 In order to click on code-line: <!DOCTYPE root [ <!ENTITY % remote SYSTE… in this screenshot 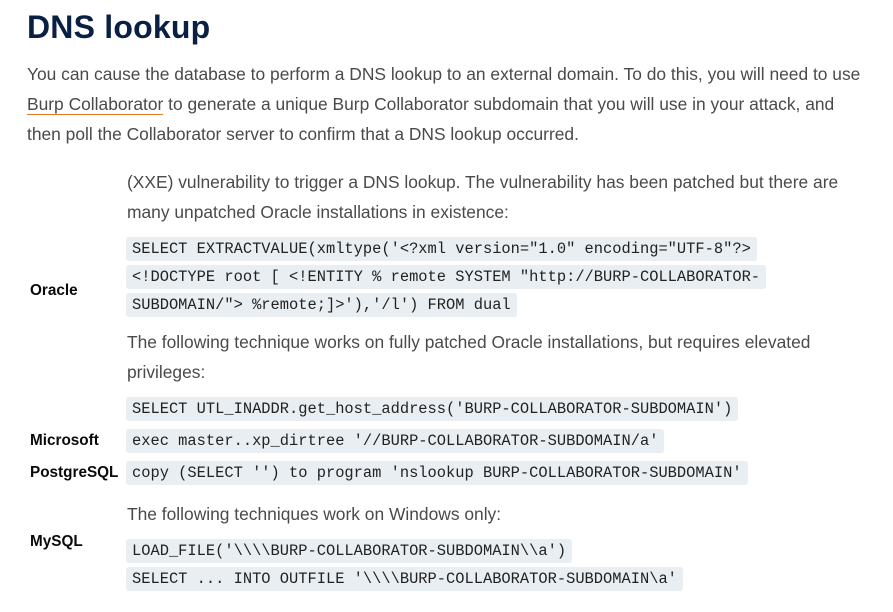, I will do `click(446, 277)`.